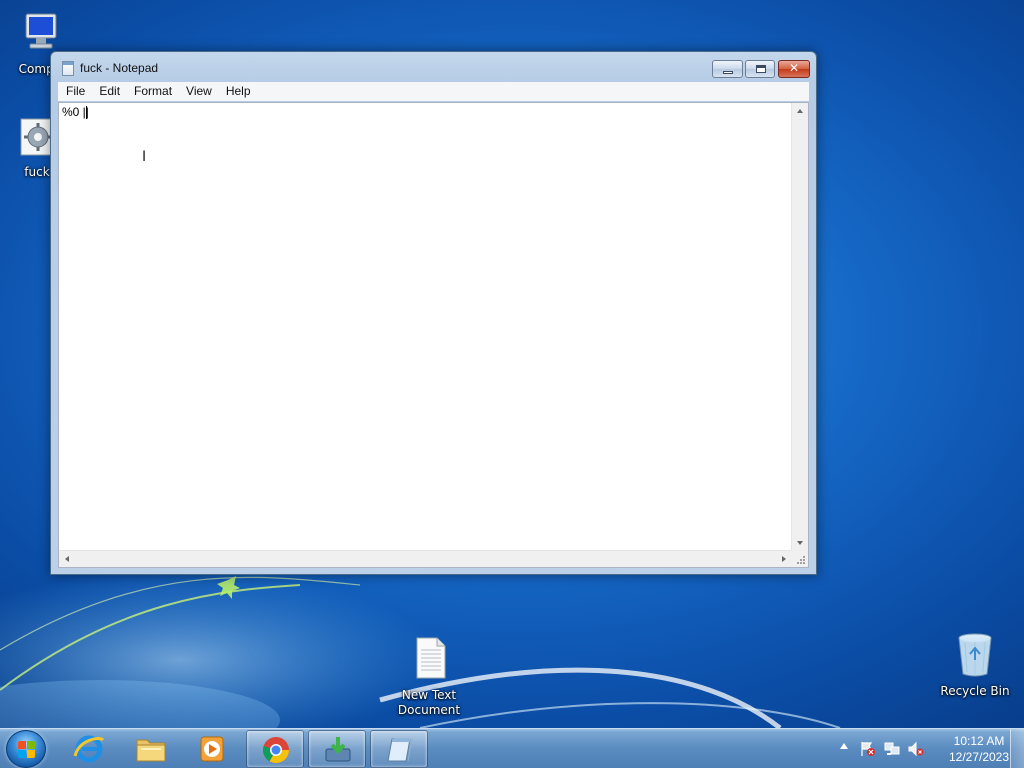 The image size is (1024, 768). I want to click on media-player-icon, so click(212, 749).